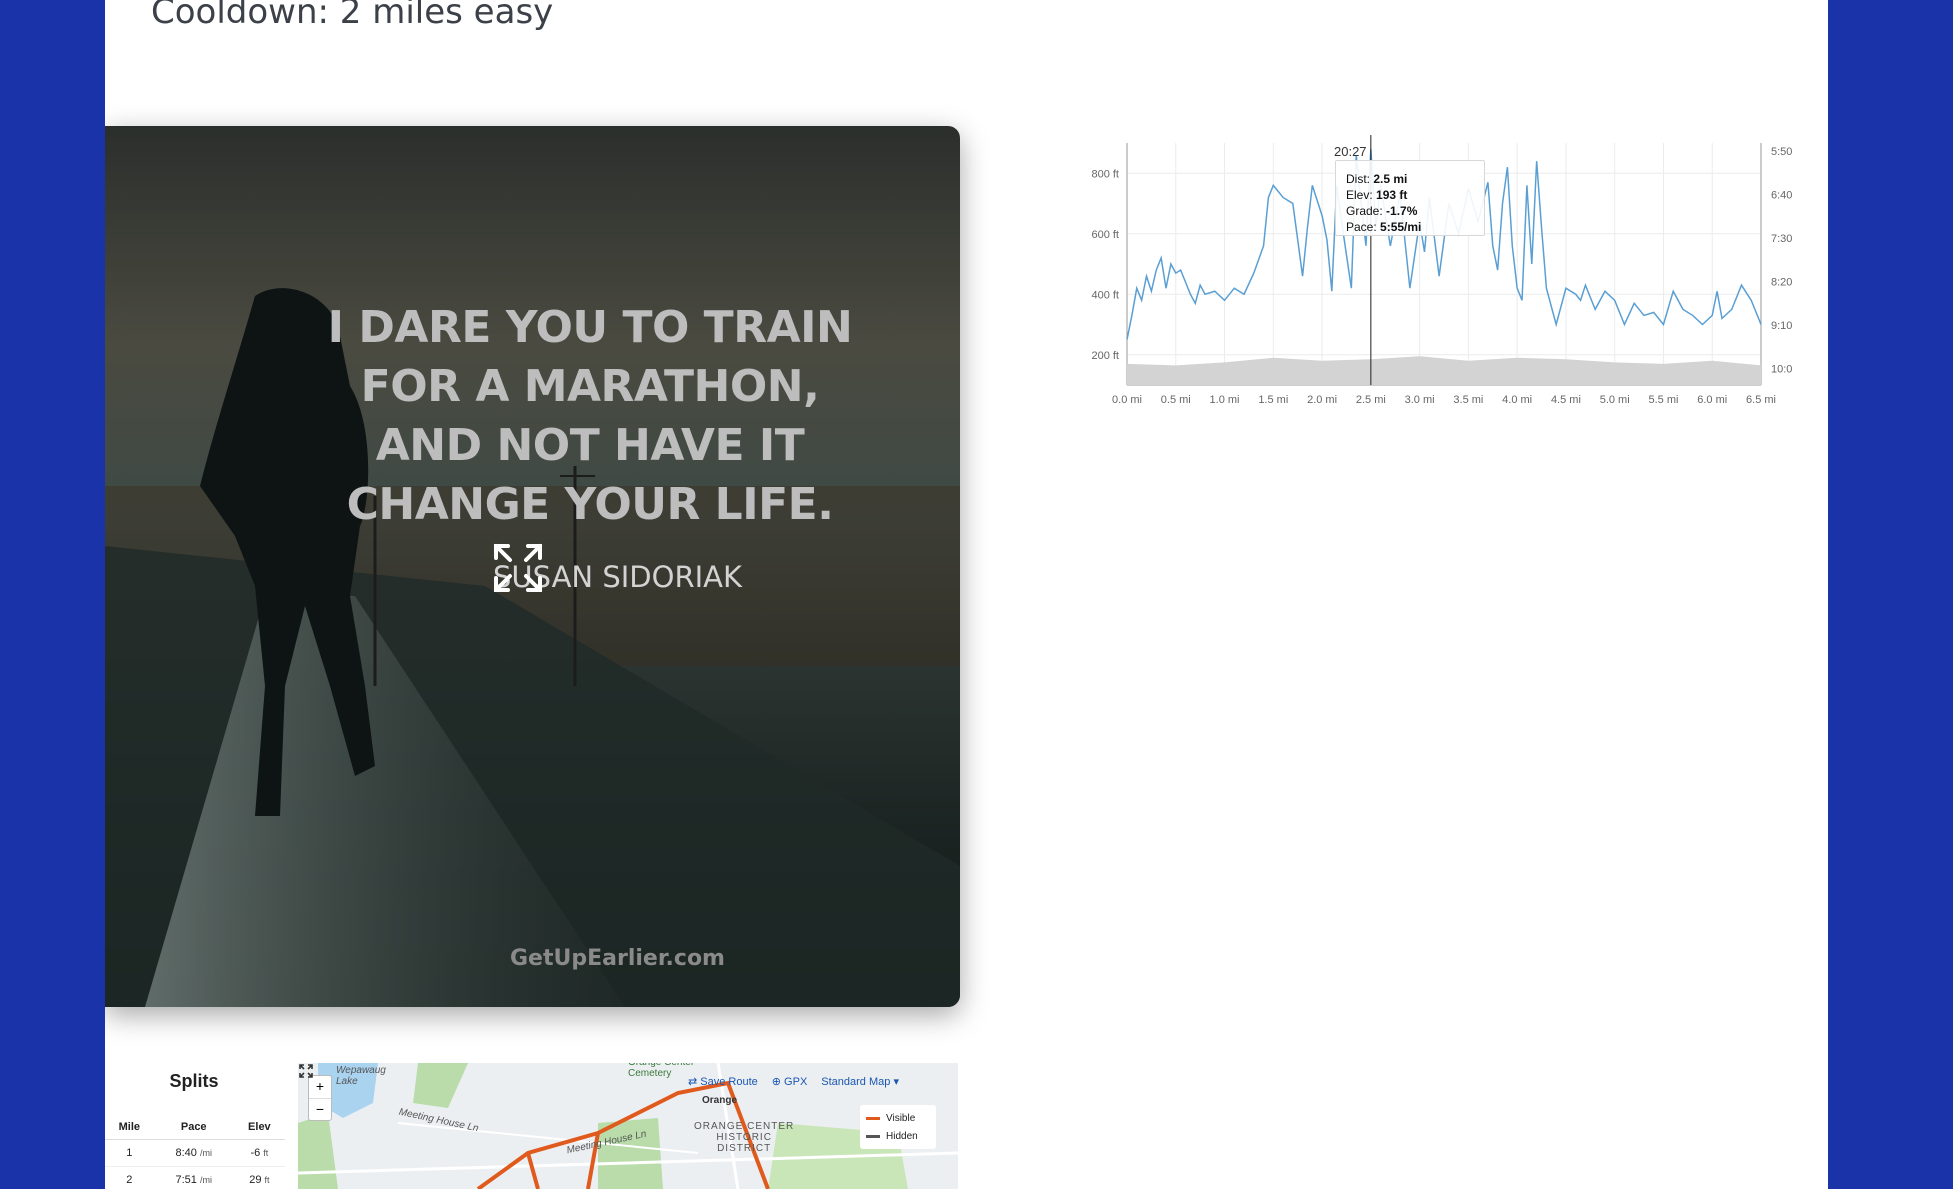 This screenshot has width=1953, height=1189. Describe the element at coordinates (361, 1076) in the screenshot. I see `map-label-lake: Wepawaug Lake` at that location.